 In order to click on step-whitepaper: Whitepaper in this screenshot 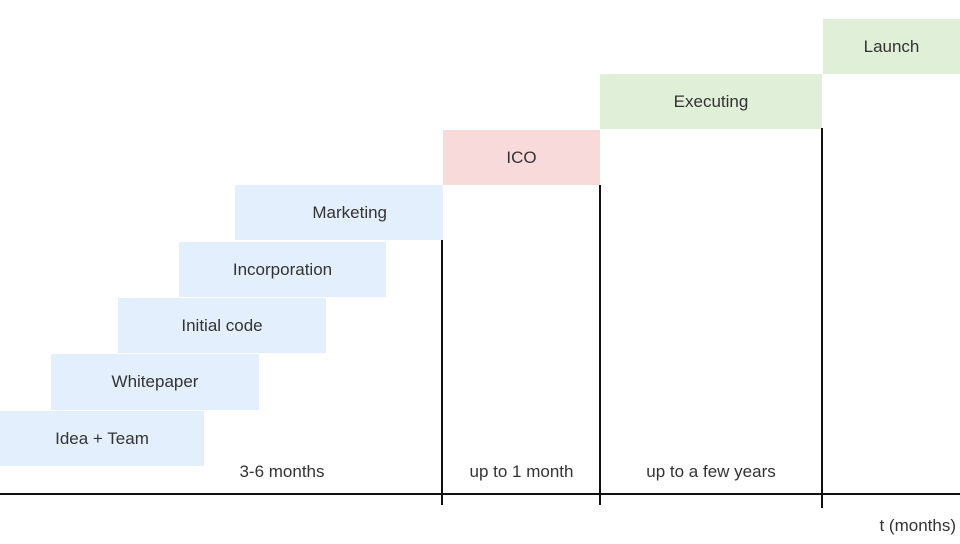, I will do `click(155, 382)`.